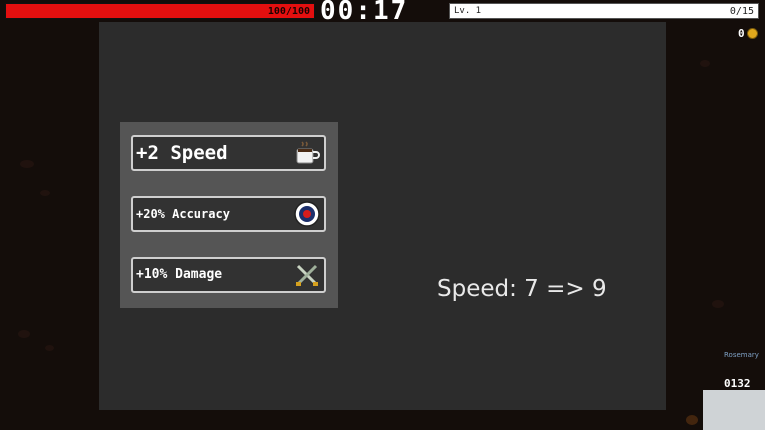 This screenshot has width=765, height=430. Describe the element at coordinates (522, 289) in the screenshot. I see `stat-change-preview: Speed: 7 => 9` at that location.